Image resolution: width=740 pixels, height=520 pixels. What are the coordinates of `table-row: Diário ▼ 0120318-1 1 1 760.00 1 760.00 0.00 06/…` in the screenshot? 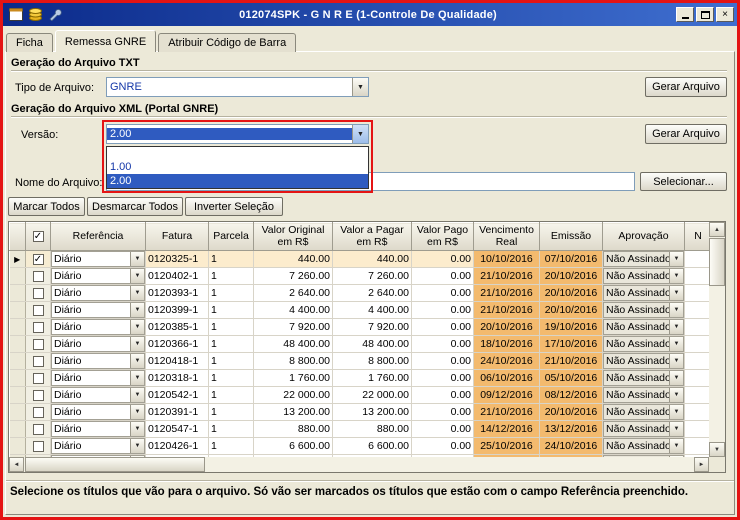 It's located at (359, 378).